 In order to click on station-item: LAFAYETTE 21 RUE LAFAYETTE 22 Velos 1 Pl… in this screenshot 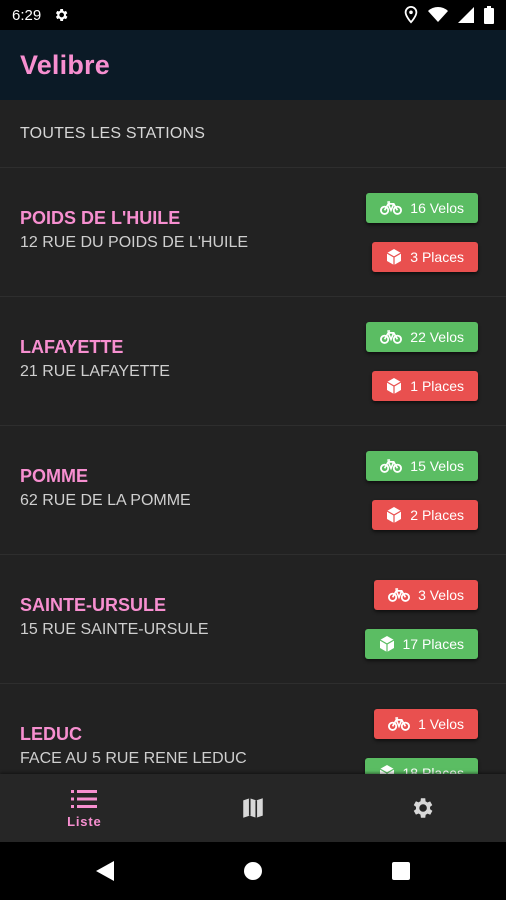, I will do `click(253, 361)`.